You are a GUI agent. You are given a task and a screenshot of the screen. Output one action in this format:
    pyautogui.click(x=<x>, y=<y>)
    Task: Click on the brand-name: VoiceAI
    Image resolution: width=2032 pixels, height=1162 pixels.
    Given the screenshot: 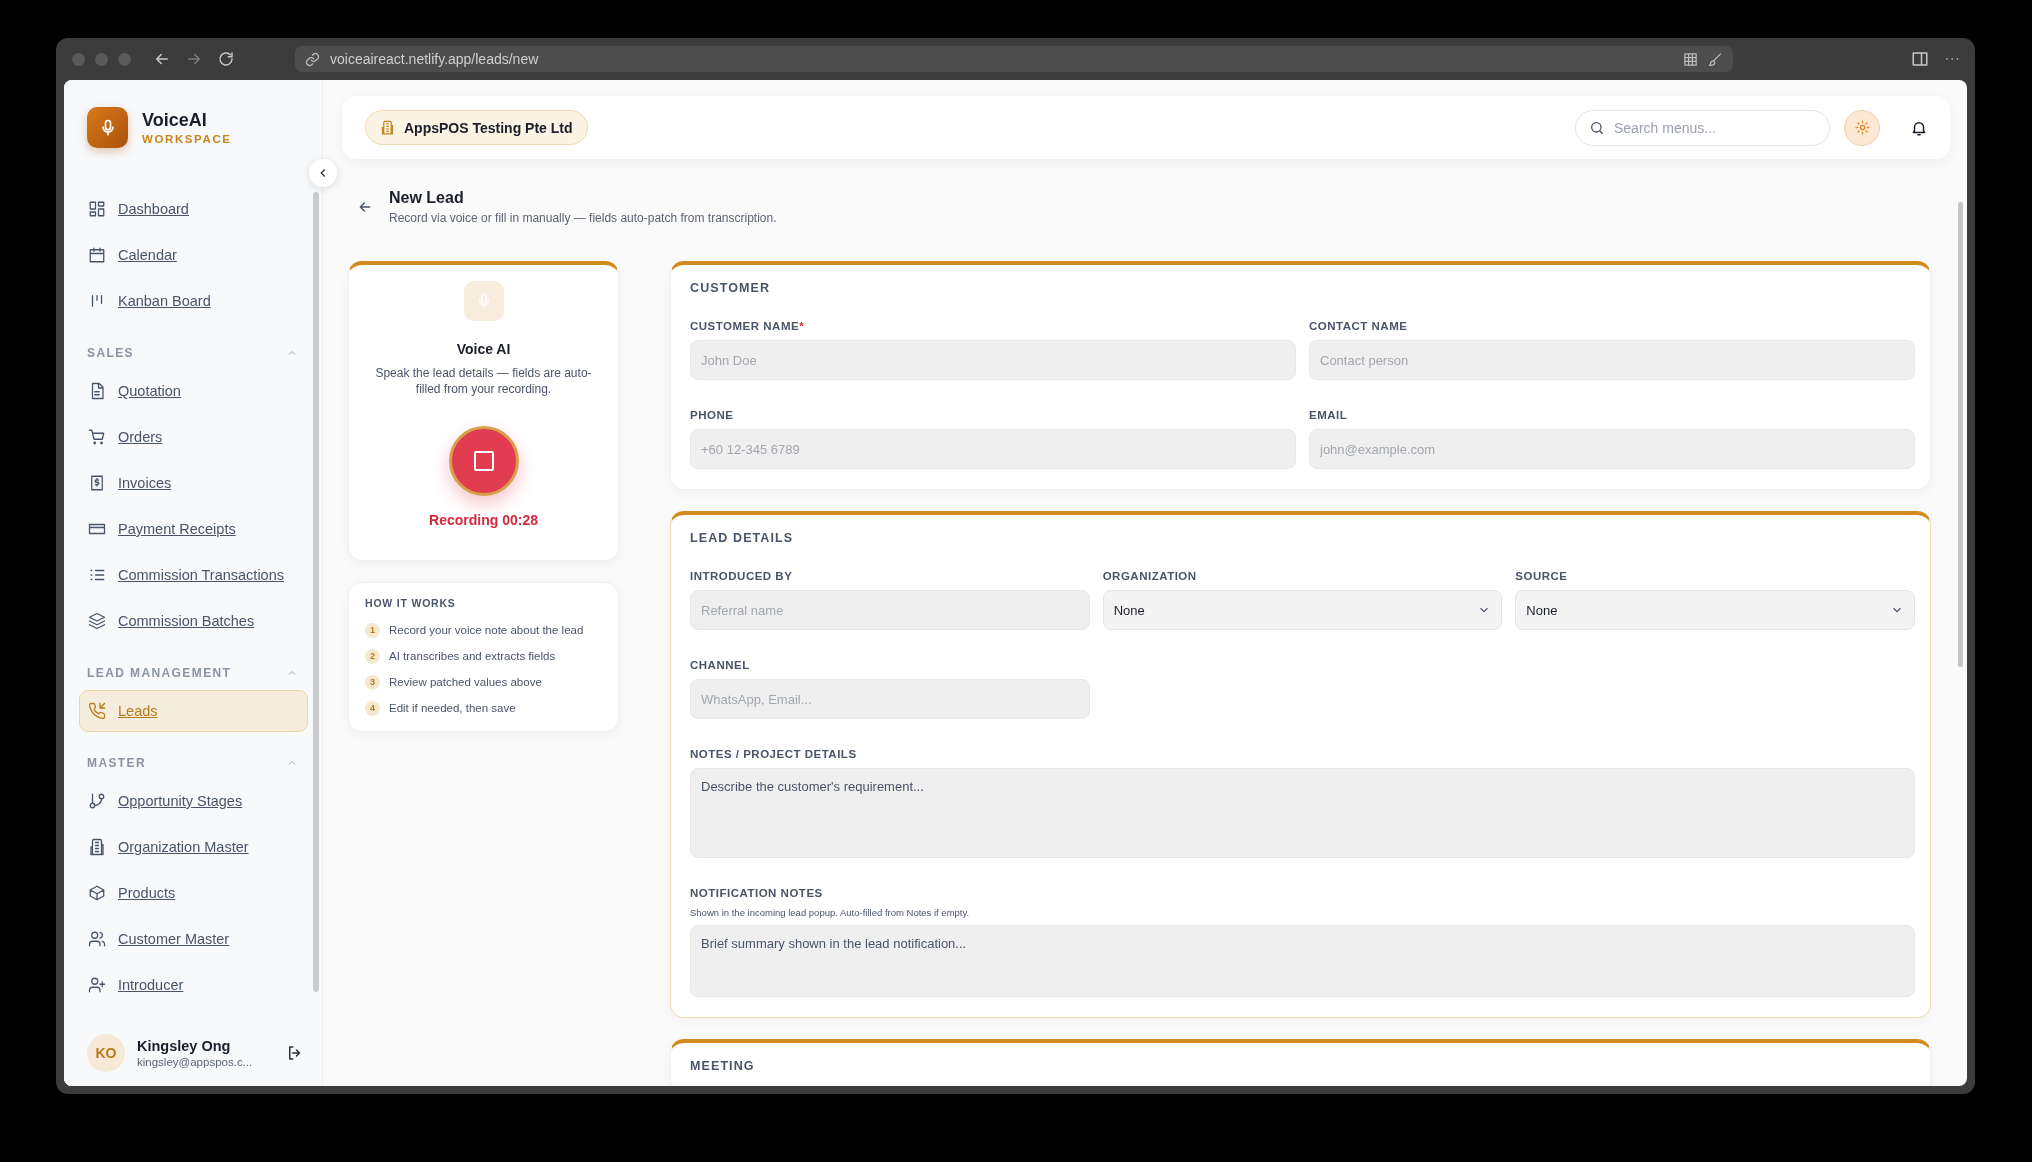 What is the action you would take?
    pyautogui.click(x=175, y=120)
    